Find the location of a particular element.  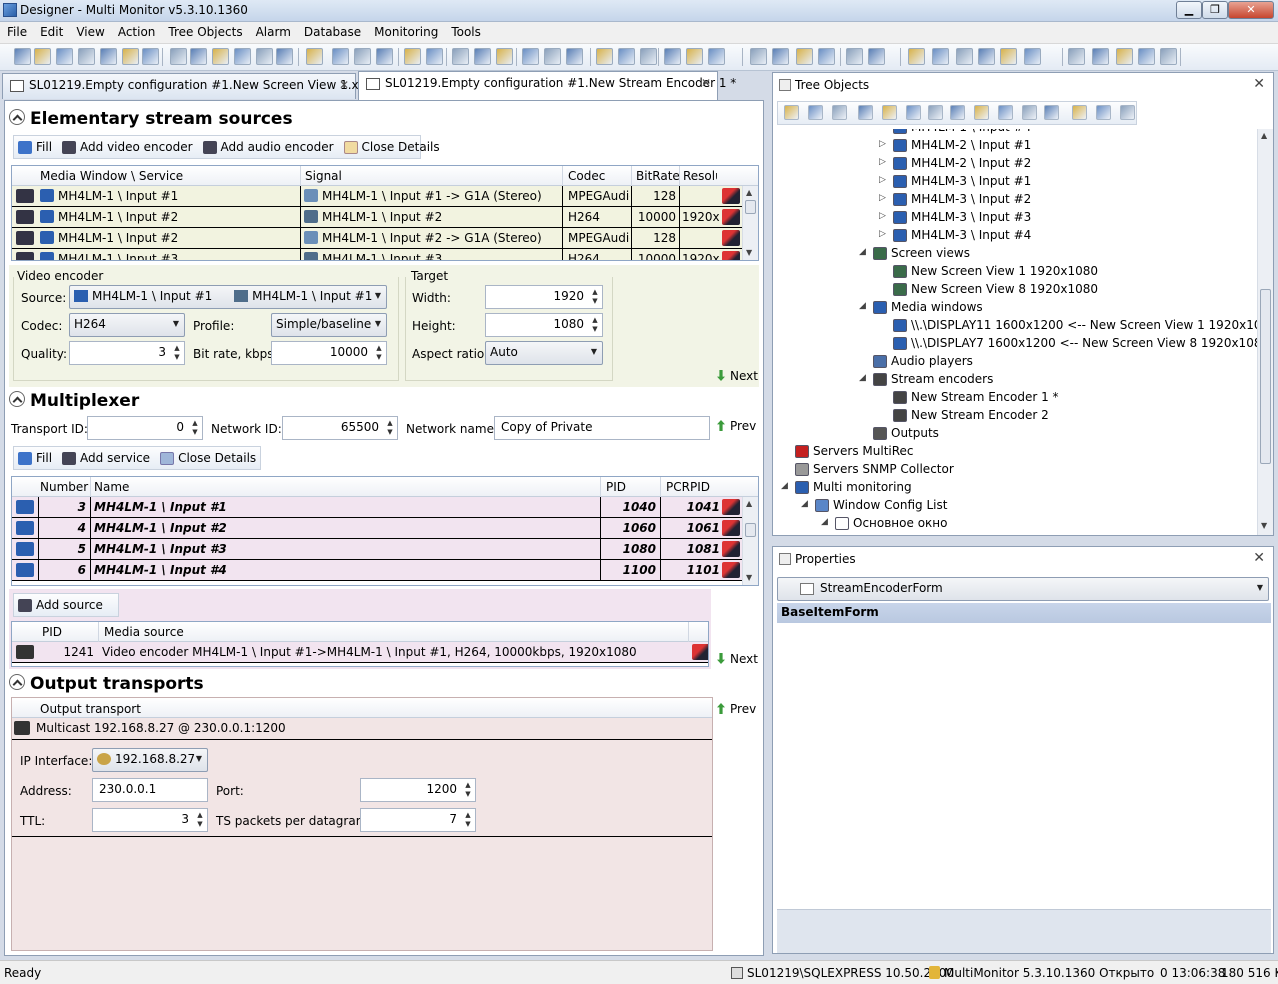

mux-scrollbar: ▲ ▼ is located at coordinates (750, 541).